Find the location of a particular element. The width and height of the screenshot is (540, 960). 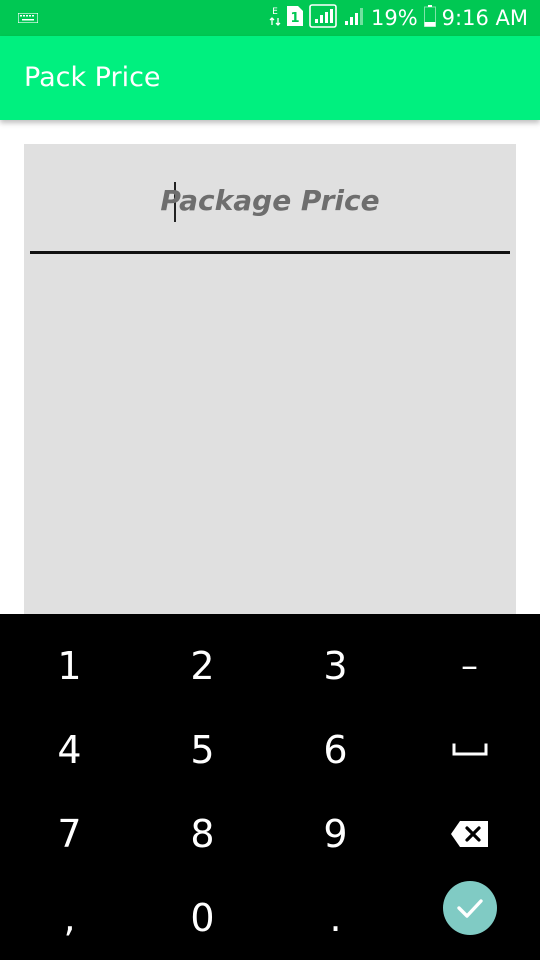

sim-icon: 1 is located at coordinates (294, 18).